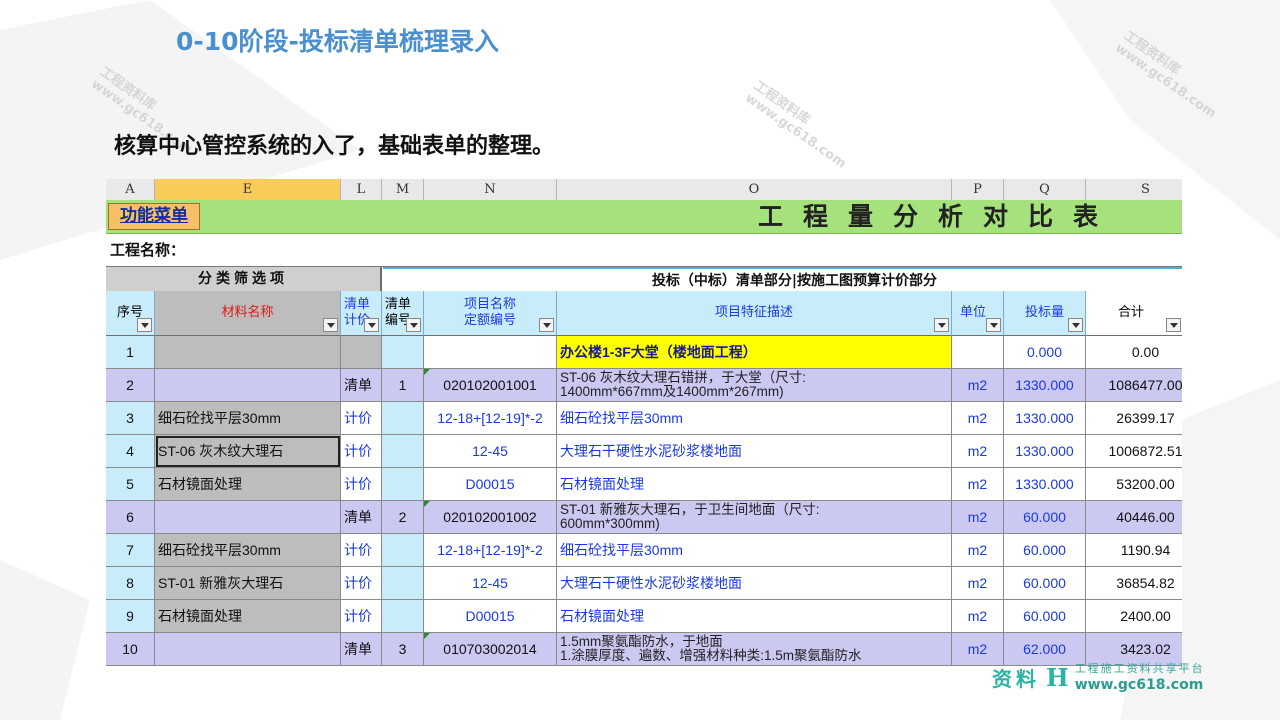 The height and width of the screenshot is (720, 1280). Describe the element at coordinates (403, 517) in the screenshot. I see `cell-code: 2` at that location.